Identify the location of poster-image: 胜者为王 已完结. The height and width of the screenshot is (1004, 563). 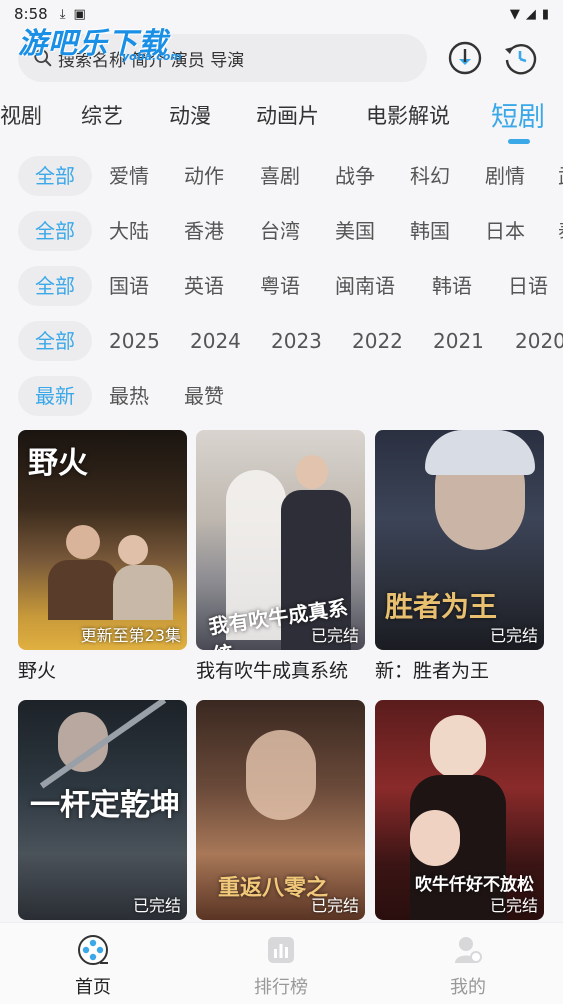
(459, 540).